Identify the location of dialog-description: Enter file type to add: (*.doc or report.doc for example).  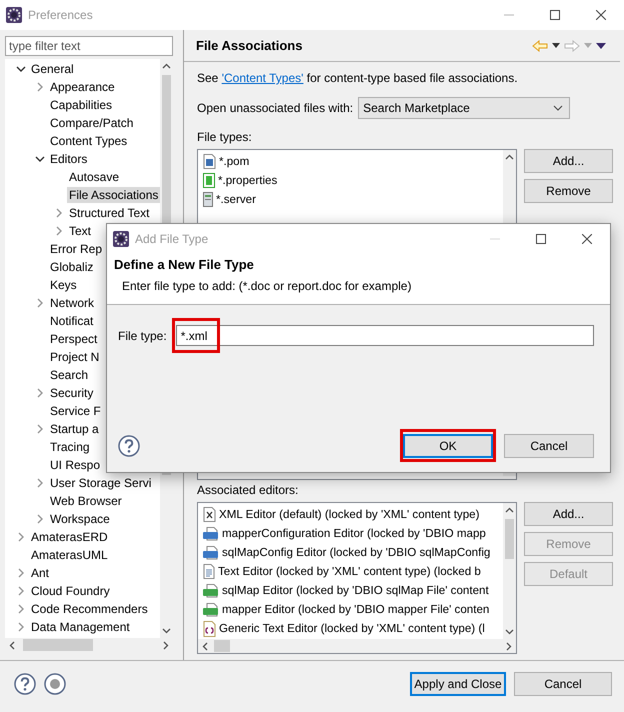
(267, 286).